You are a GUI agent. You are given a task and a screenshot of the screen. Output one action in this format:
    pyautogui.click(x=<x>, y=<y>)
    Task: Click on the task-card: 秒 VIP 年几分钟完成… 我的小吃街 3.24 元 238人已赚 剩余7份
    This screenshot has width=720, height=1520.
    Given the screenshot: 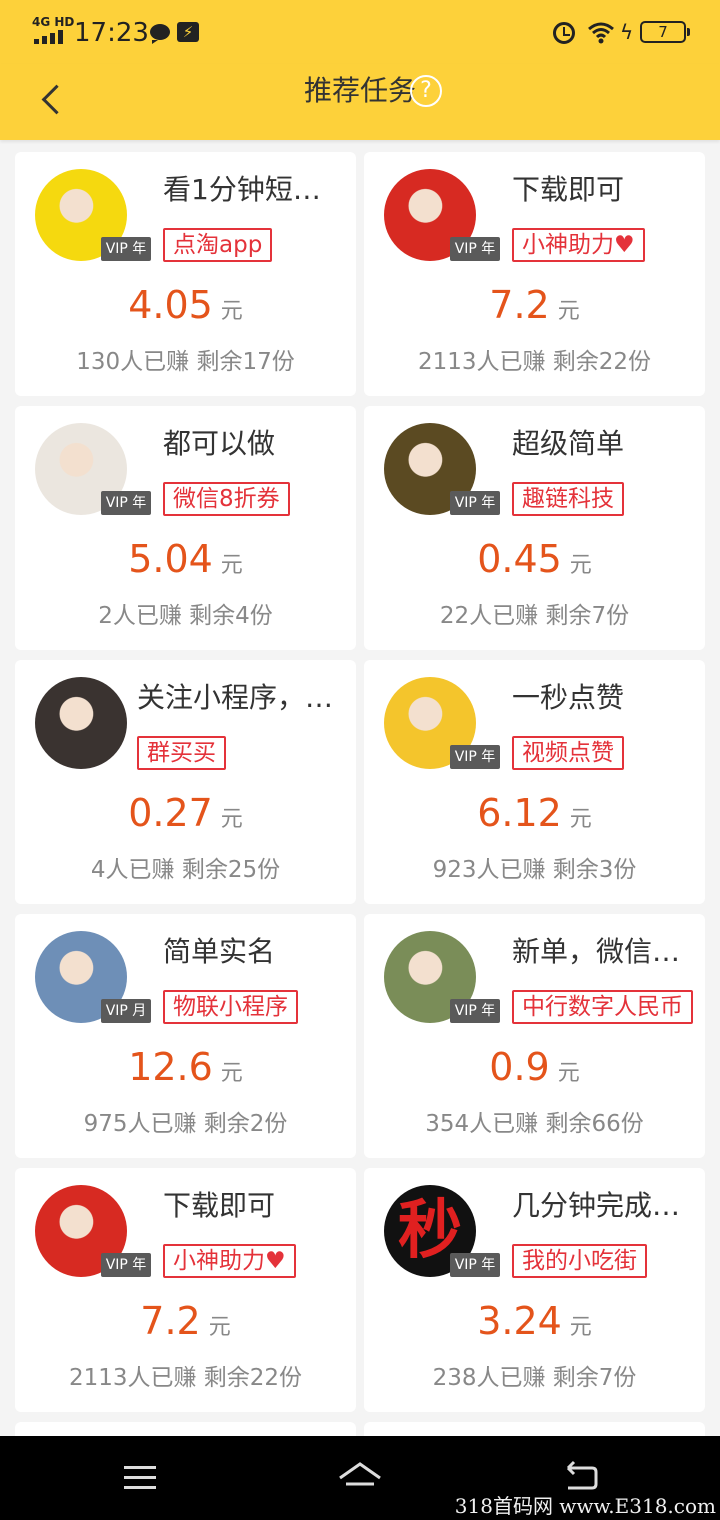 What is the action you would take?
    pyautogui.click(x=534, y=1290)
    